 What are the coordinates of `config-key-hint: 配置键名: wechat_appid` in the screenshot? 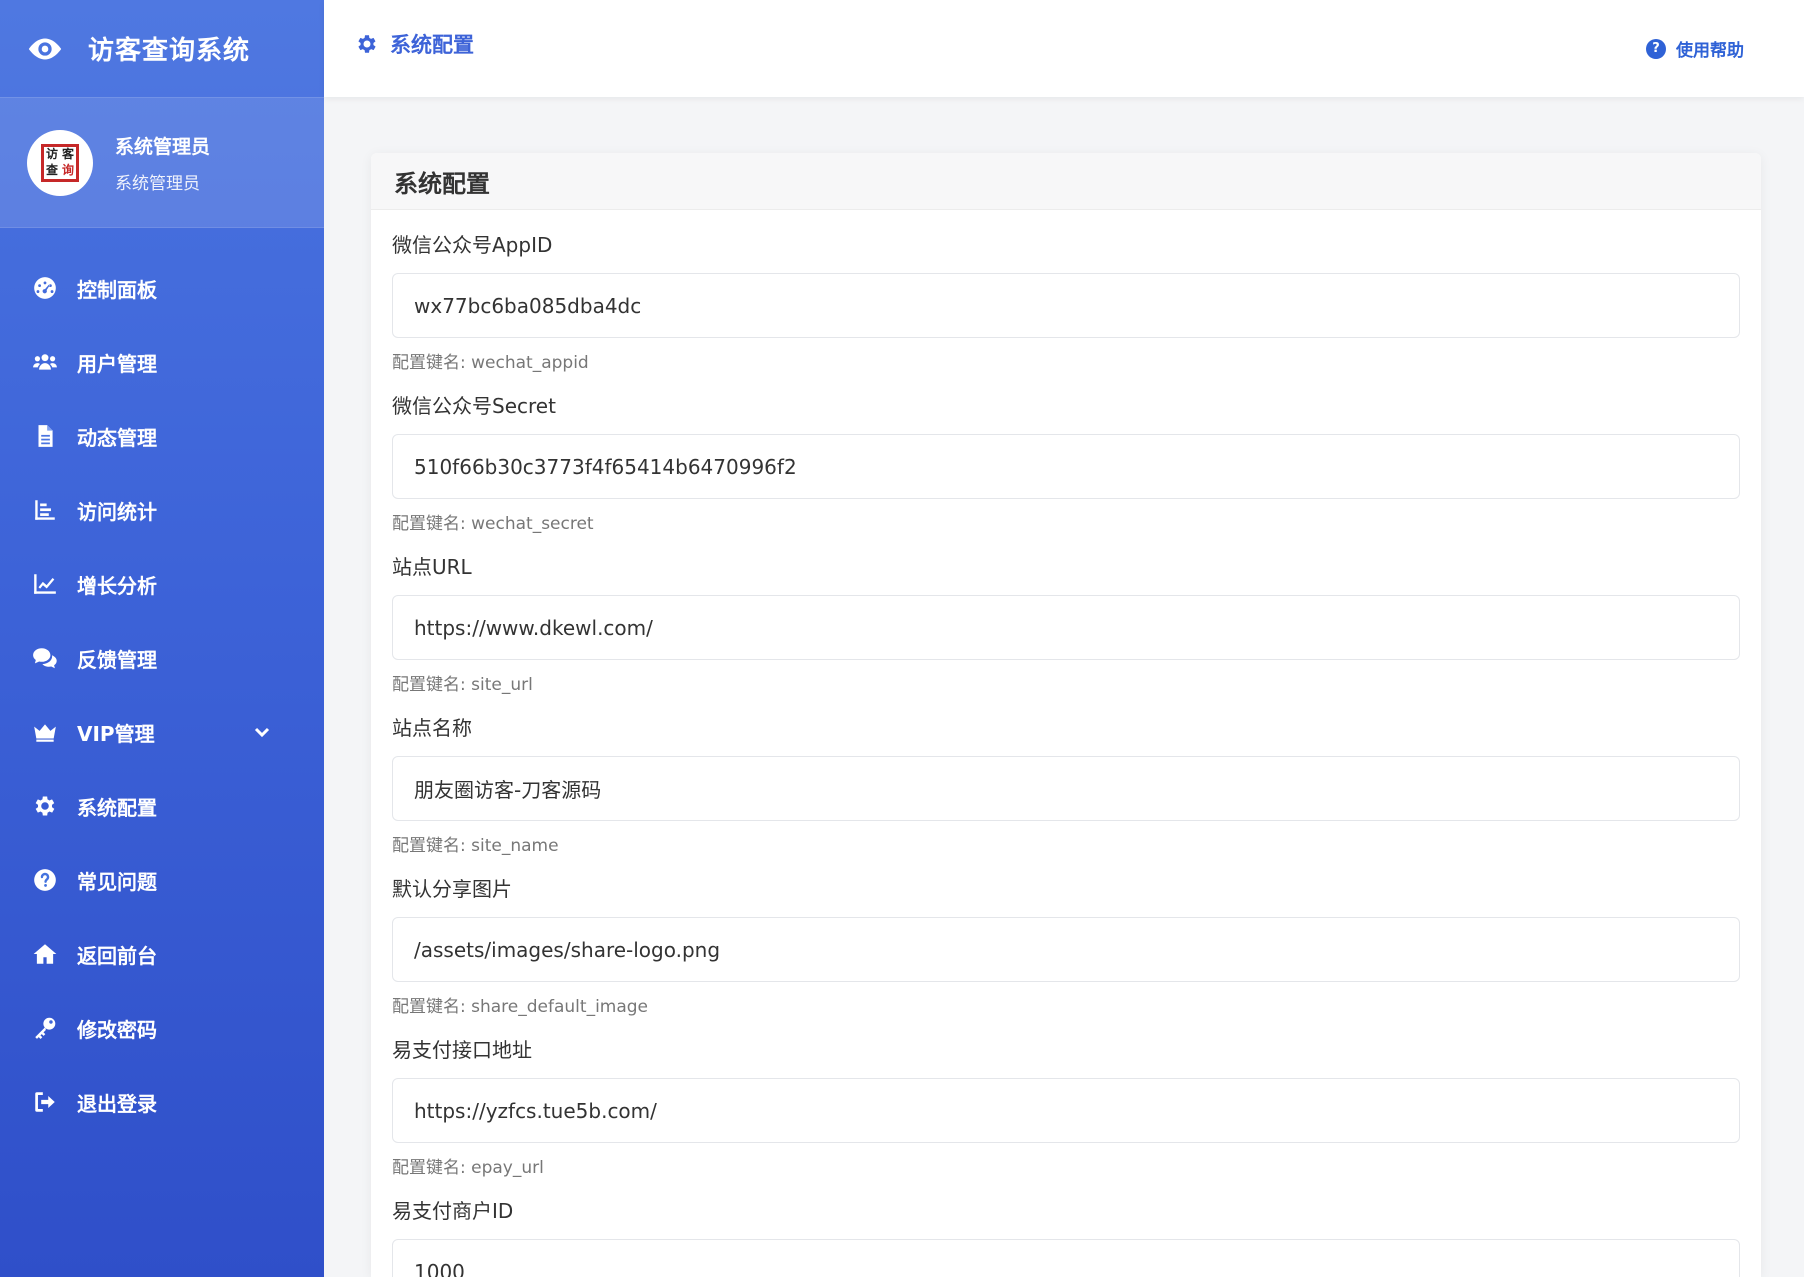 It's located at (490, 363).